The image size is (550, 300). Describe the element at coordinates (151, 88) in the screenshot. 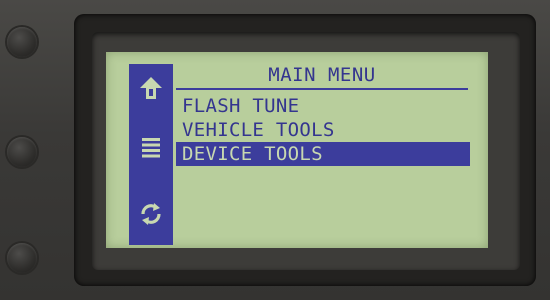

I see `home-up-arrow-icon` at that location.